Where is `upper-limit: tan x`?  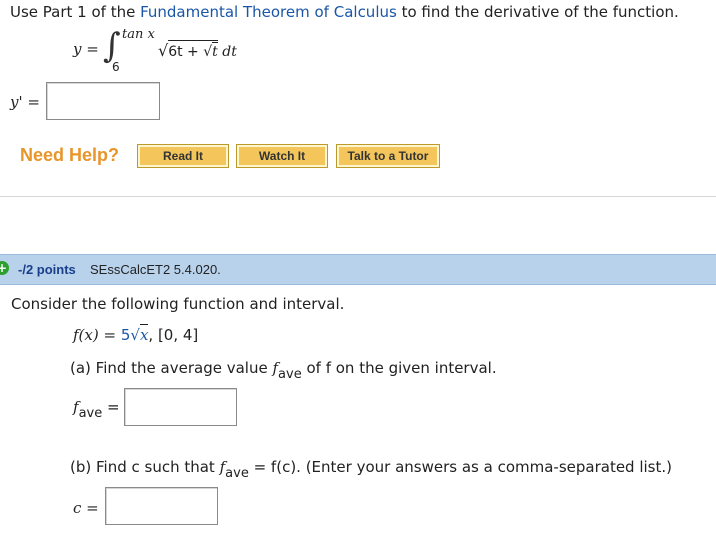 upper-limit: tan x is located at coordinates (138, 34).